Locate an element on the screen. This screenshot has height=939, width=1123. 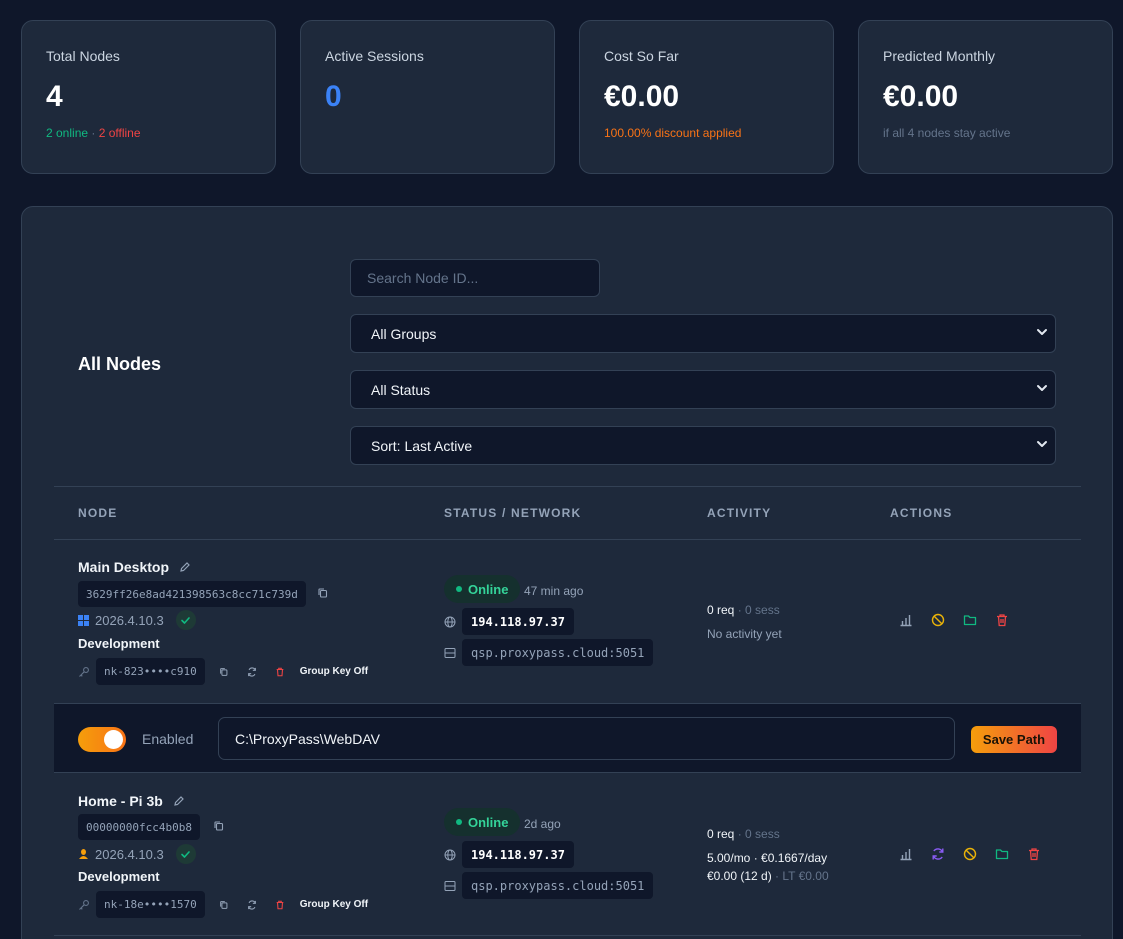
webdav-path-bar: Enabled C:\ProxyPass\WebDAV Save Path is located at coordinates (567, 738).